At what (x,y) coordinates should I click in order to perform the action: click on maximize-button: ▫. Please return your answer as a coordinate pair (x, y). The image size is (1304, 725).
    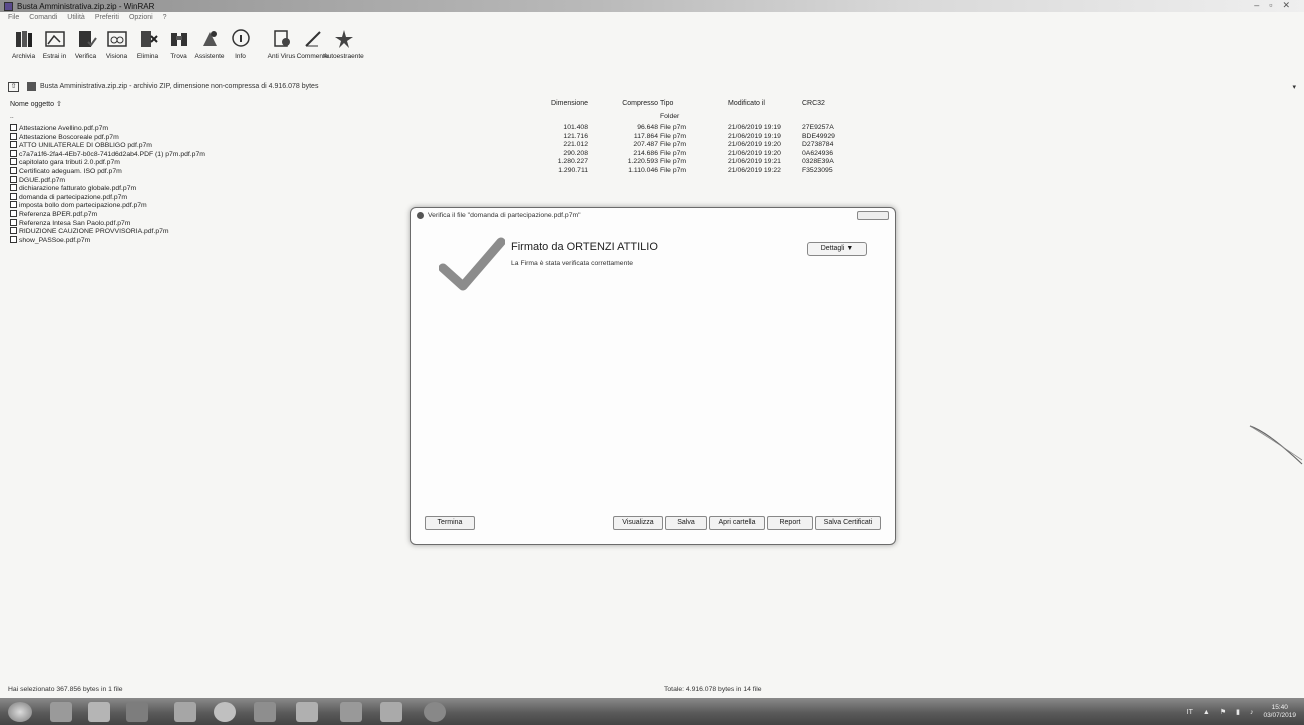
    Looking at the image, I should click on (1270, 5).